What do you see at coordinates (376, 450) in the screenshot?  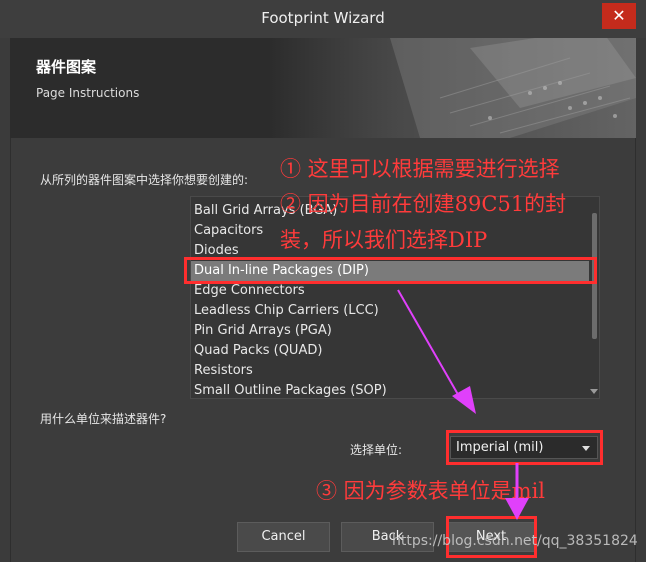 I see `units-select-label: 选择单位:` at bounding box center [376, 450].